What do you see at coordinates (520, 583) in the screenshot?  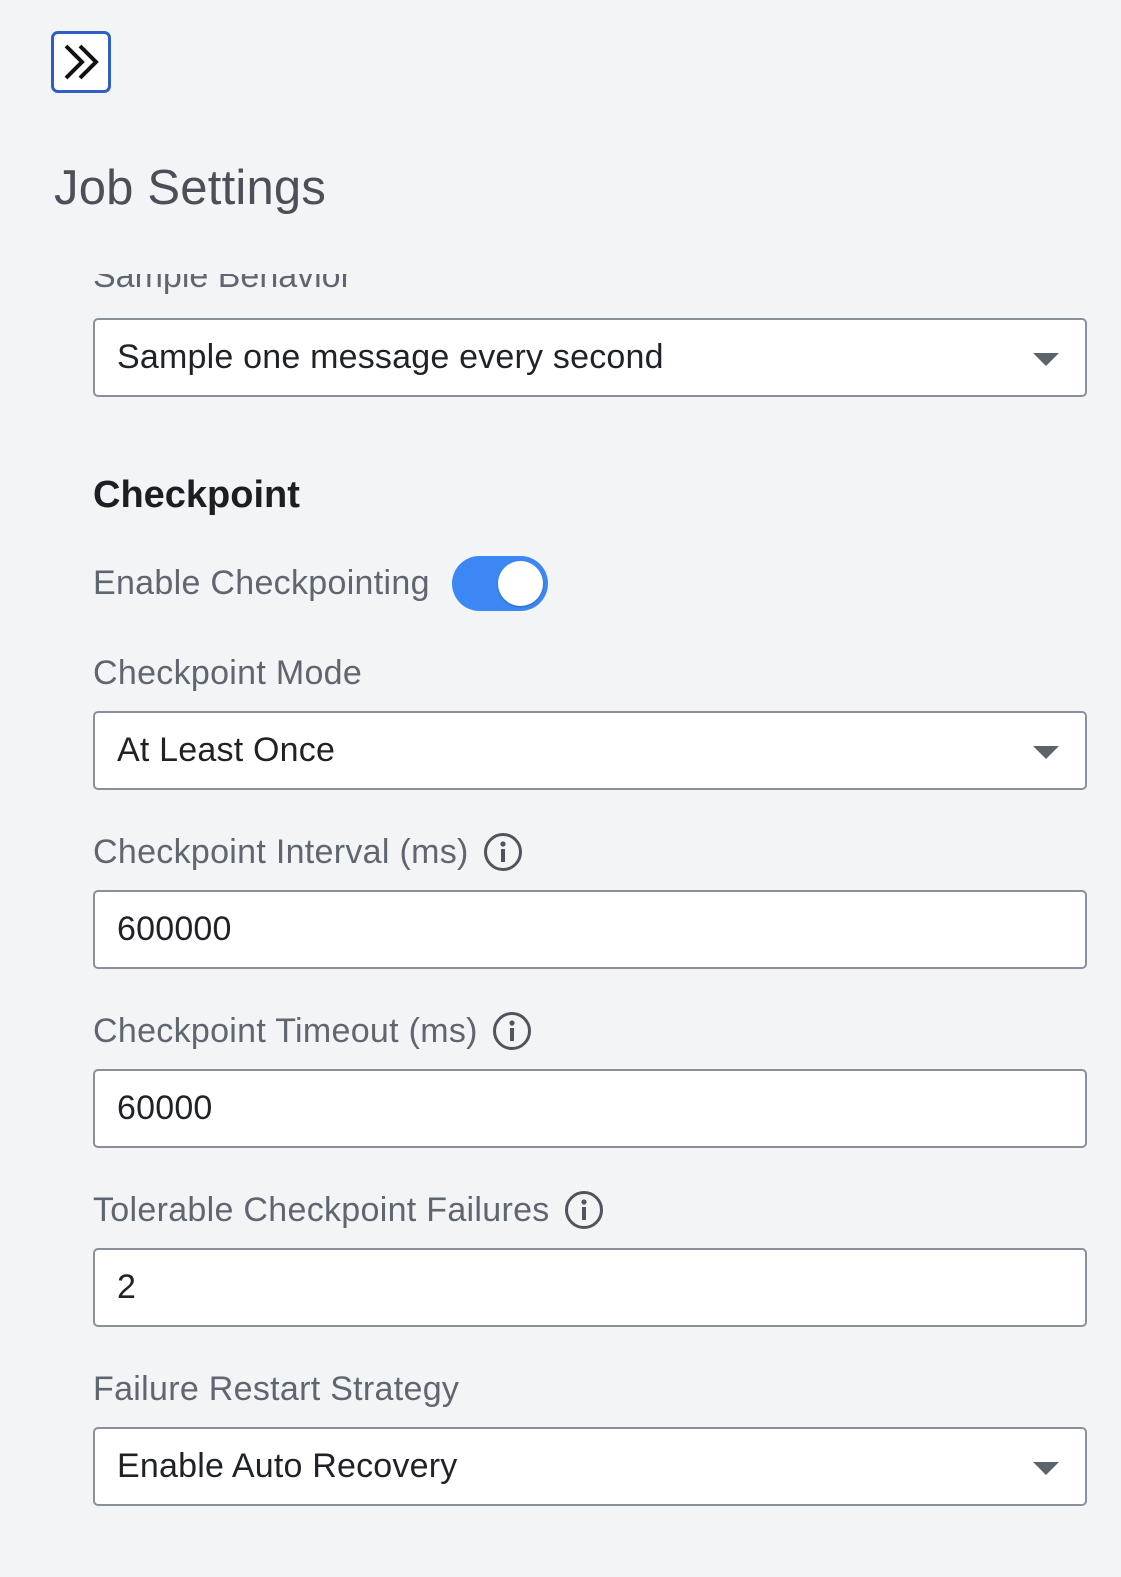 I see `toggle-knob` at bounding box center [520, 583].